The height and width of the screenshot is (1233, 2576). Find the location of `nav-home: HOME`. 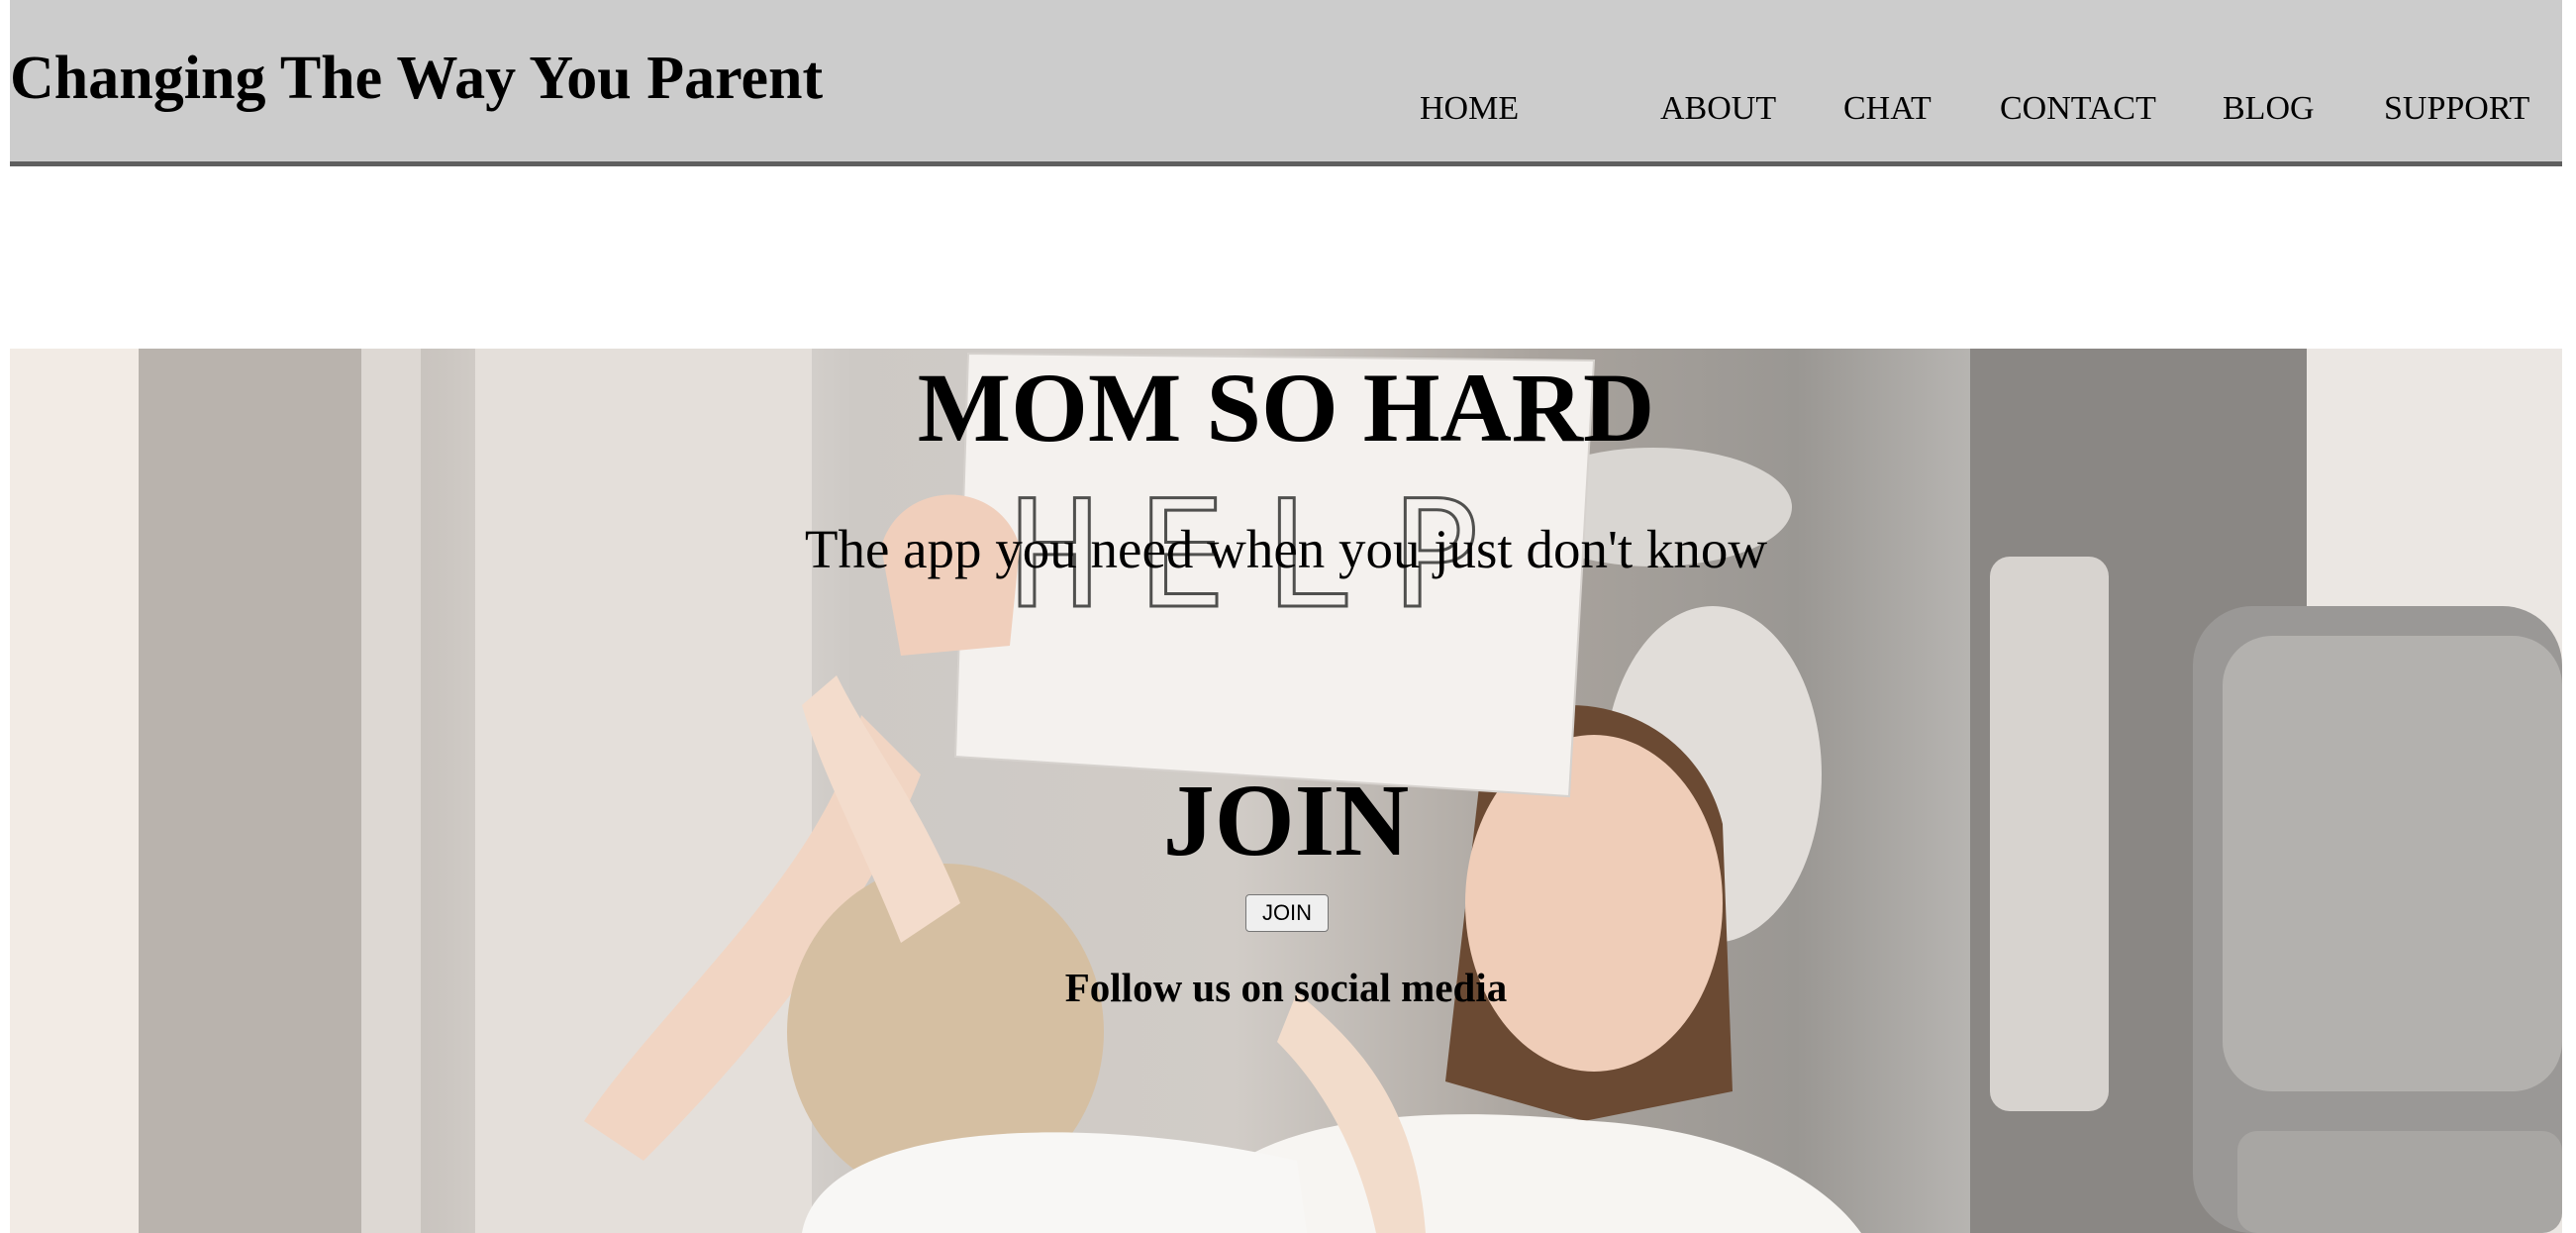

nav-home: HOME is located at coordinates (1469, 109).